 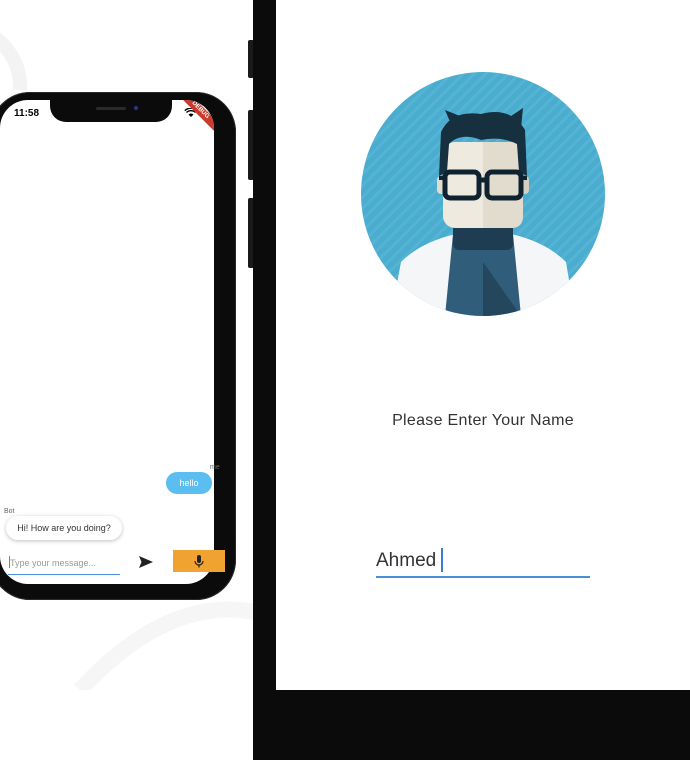 I want to click on message-sender-label: me, so click(x=215, y=467).